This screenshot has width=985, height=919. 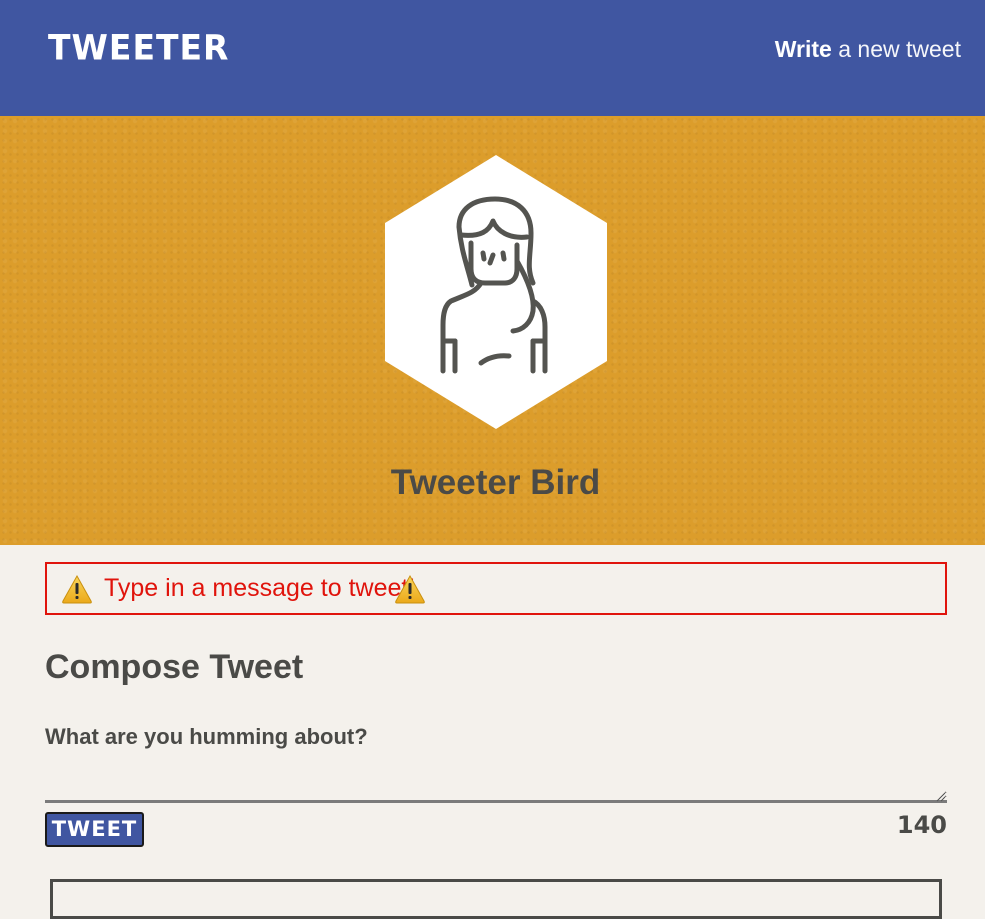 I want to click on write-link-bold: Write, so click(x=803, y=49).